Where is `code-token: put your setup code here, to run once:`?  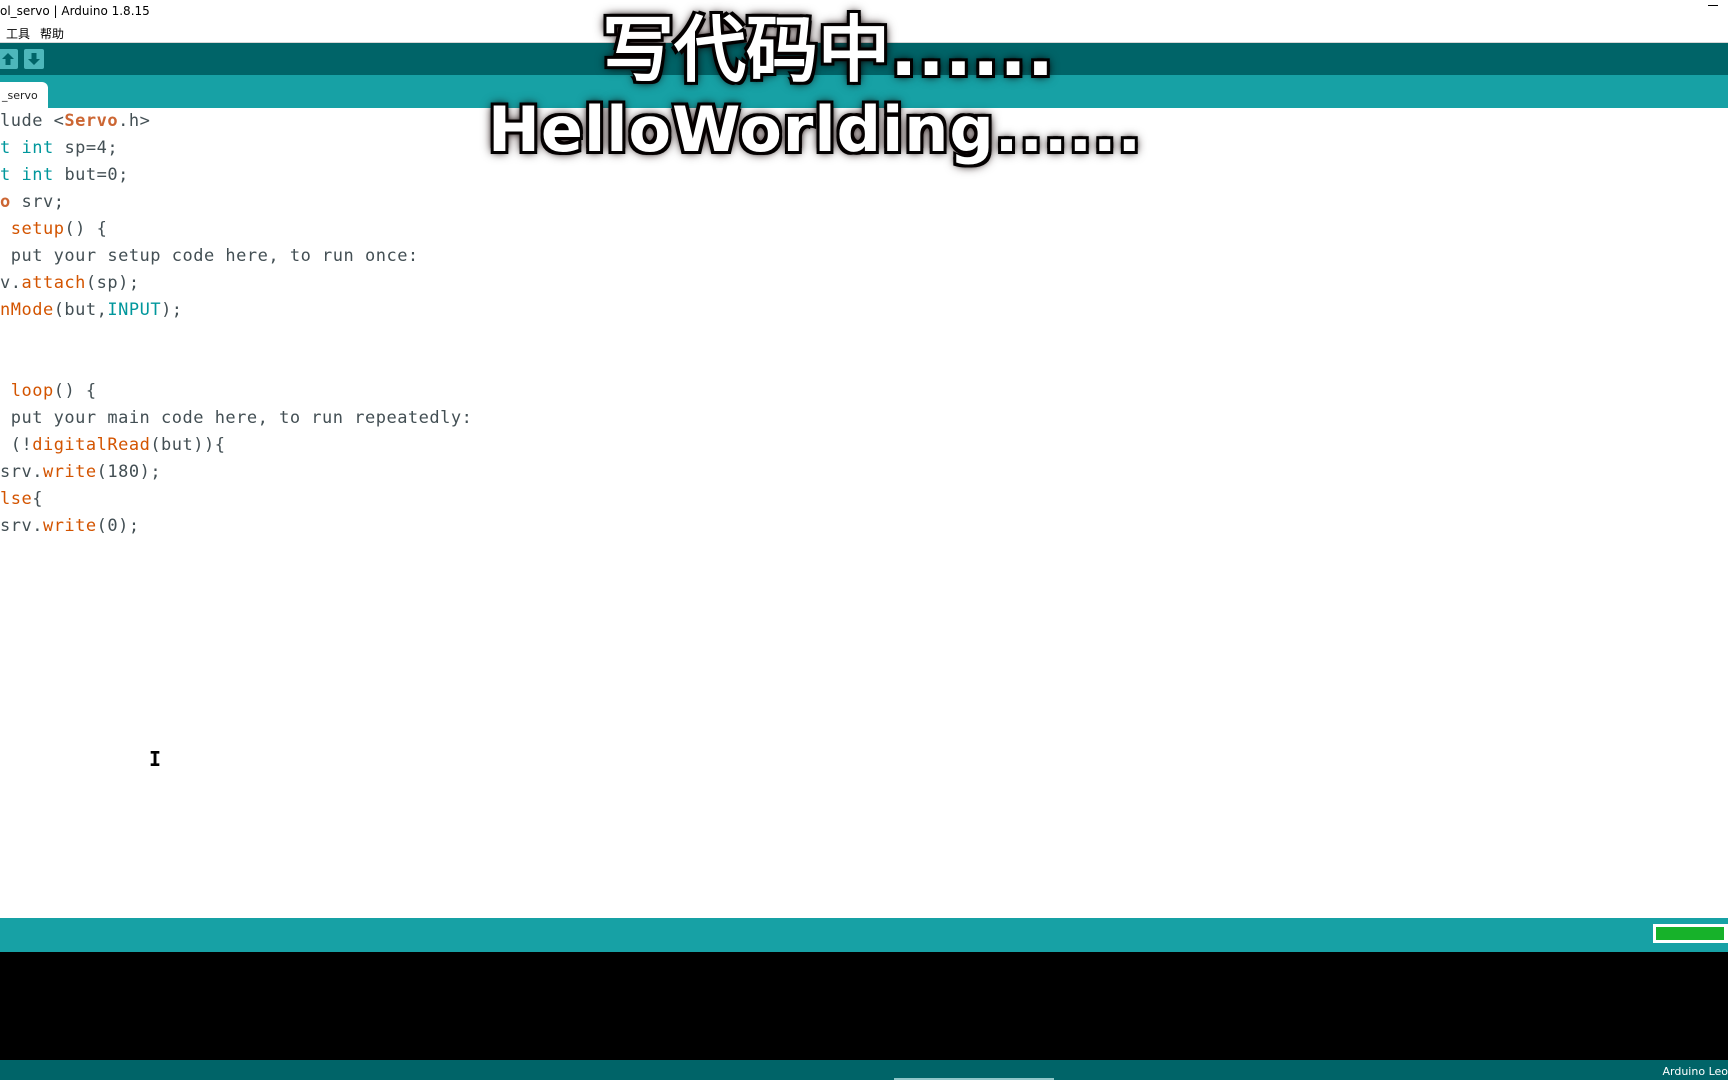
code-token: put your setup code here, to run once: is located at coordinates (209, 256).